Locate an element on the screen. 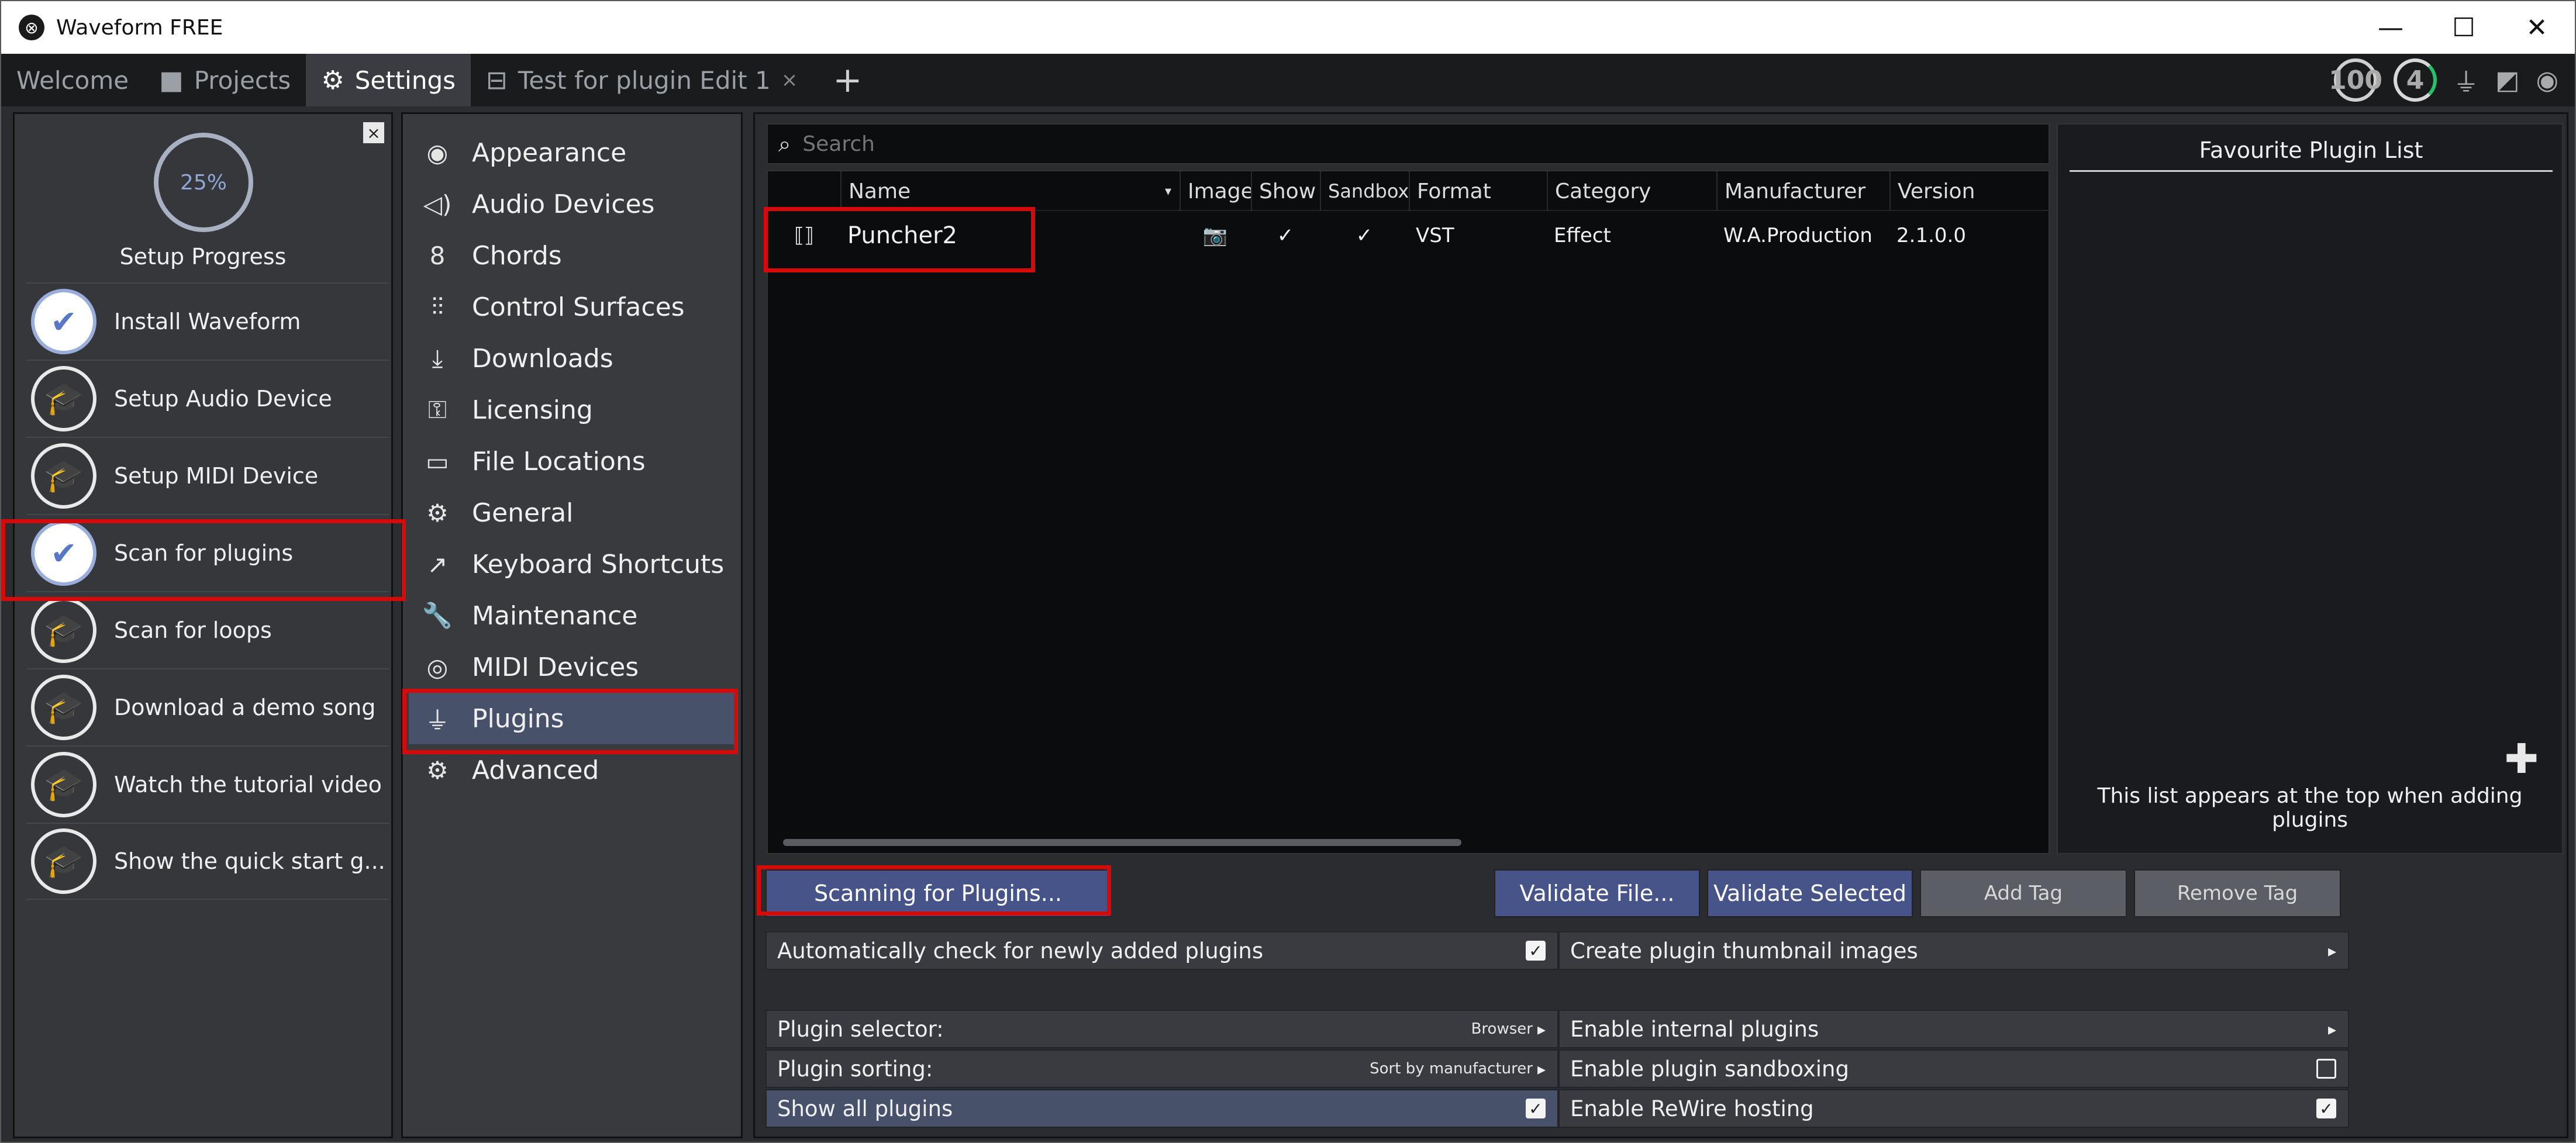  menu-label: MIDI Devices is located at coordinates (555, 667).